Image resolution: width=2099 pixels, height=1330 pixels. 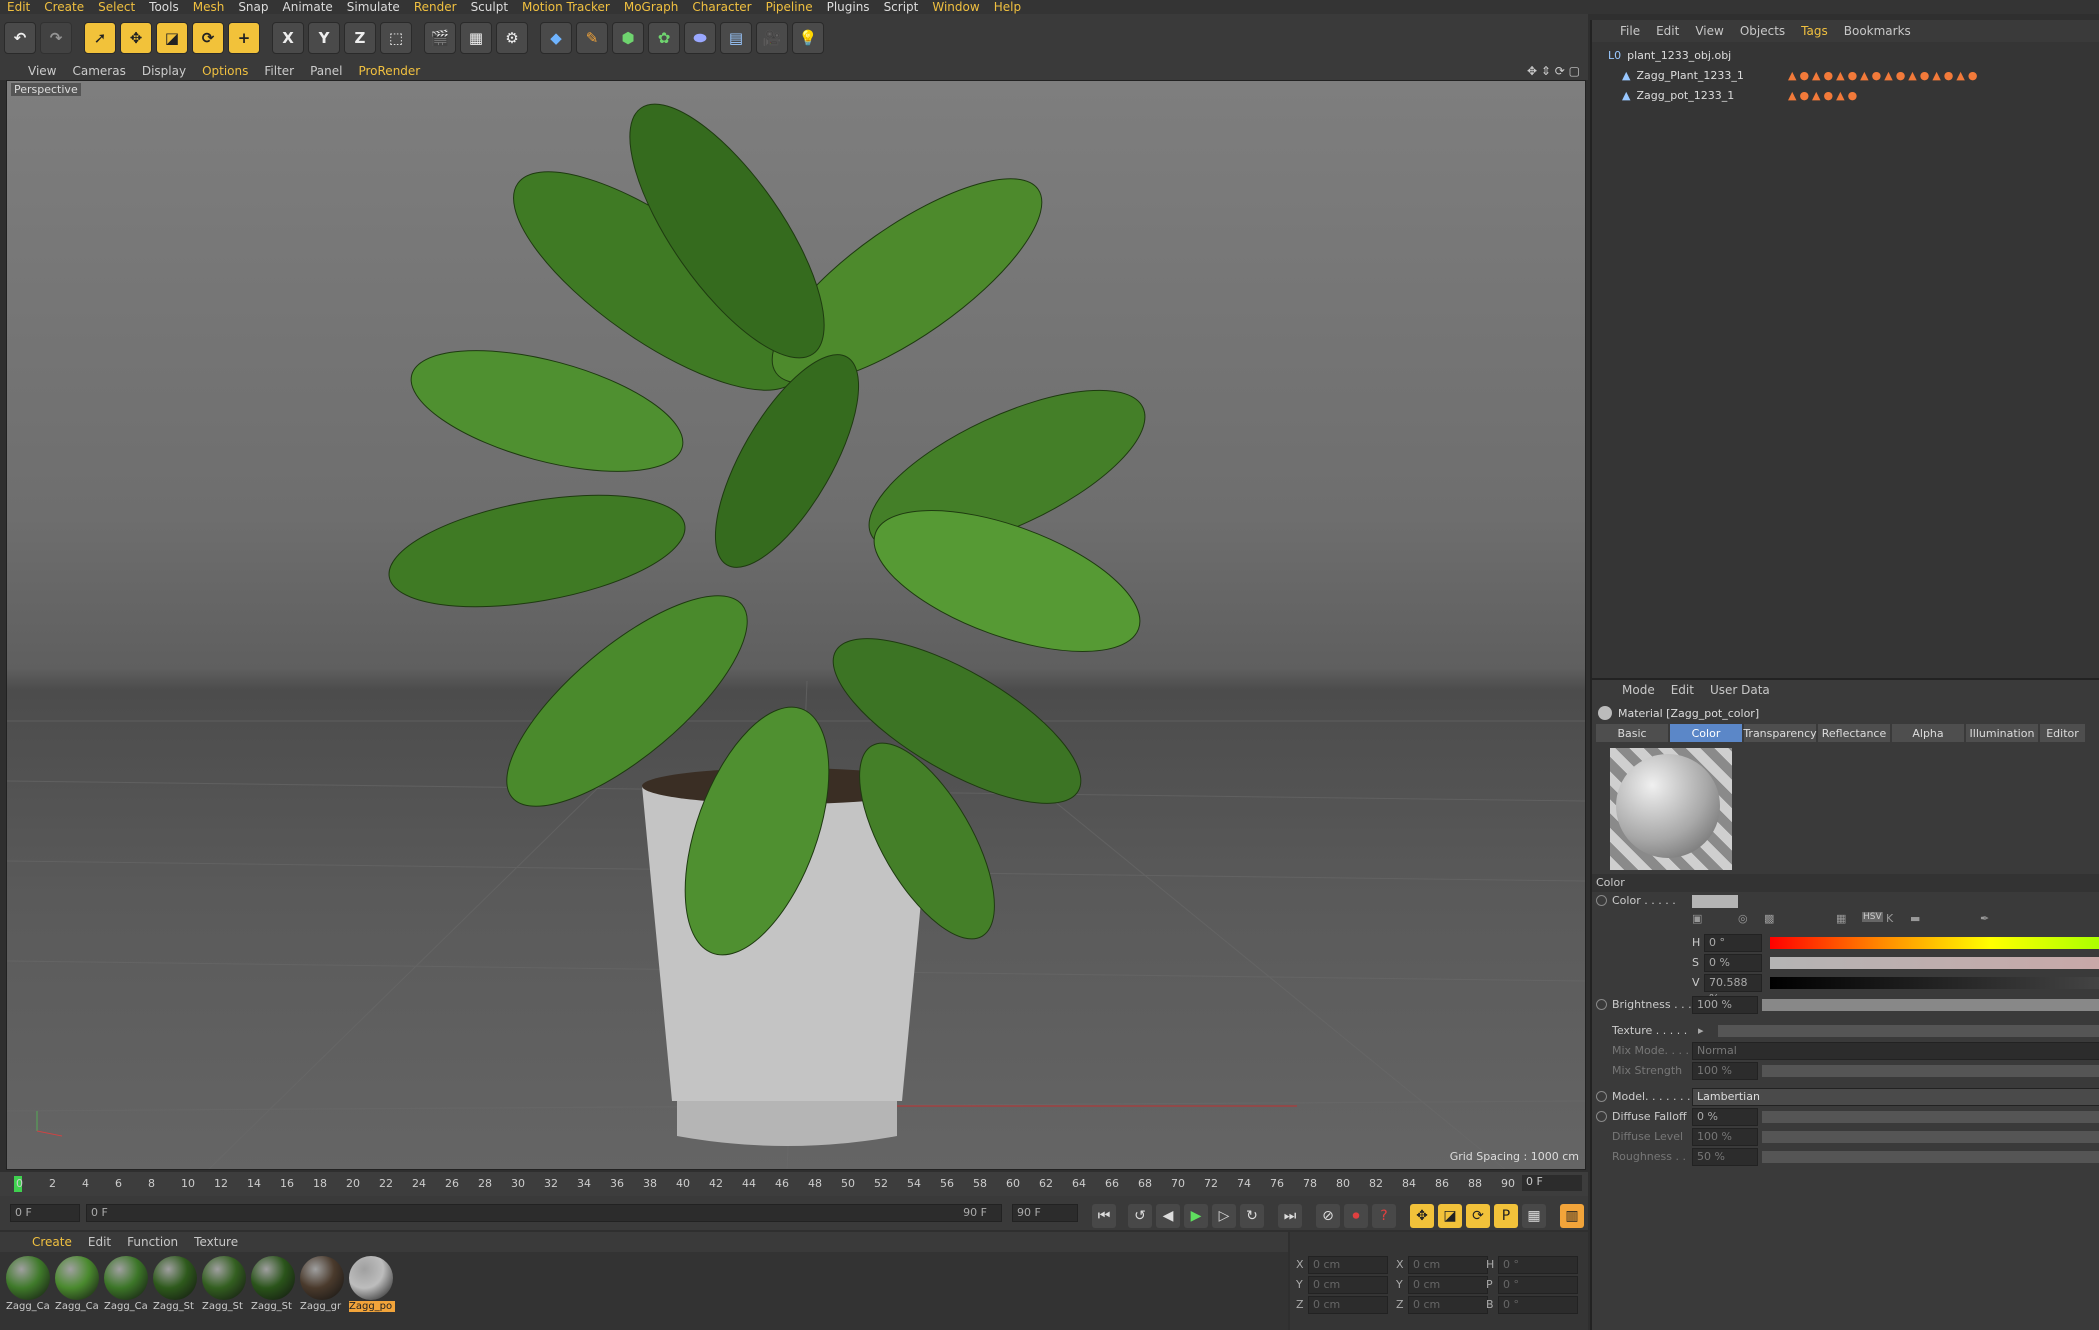 I want to click on viewport-menu-panel: Panel, so click(x=326, y=71).